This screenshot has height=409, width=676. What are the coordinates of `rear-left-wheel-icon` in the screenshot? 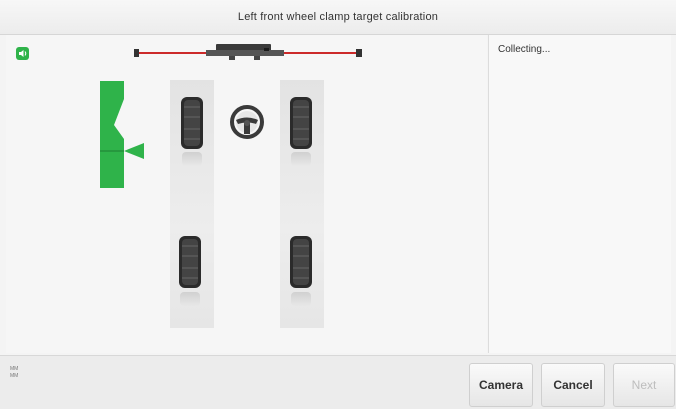 It's located at (190, 262).